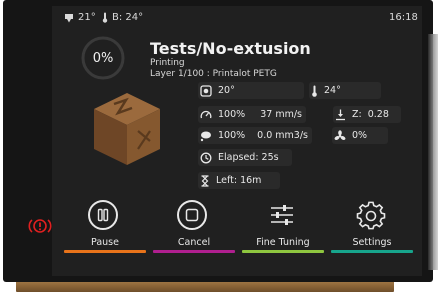 The height and width of the screenshot is (297, 447). What do you see at coordinates (206, 158) in the screenshot?
I see `clock-icon` at bounding box center [206, 158].